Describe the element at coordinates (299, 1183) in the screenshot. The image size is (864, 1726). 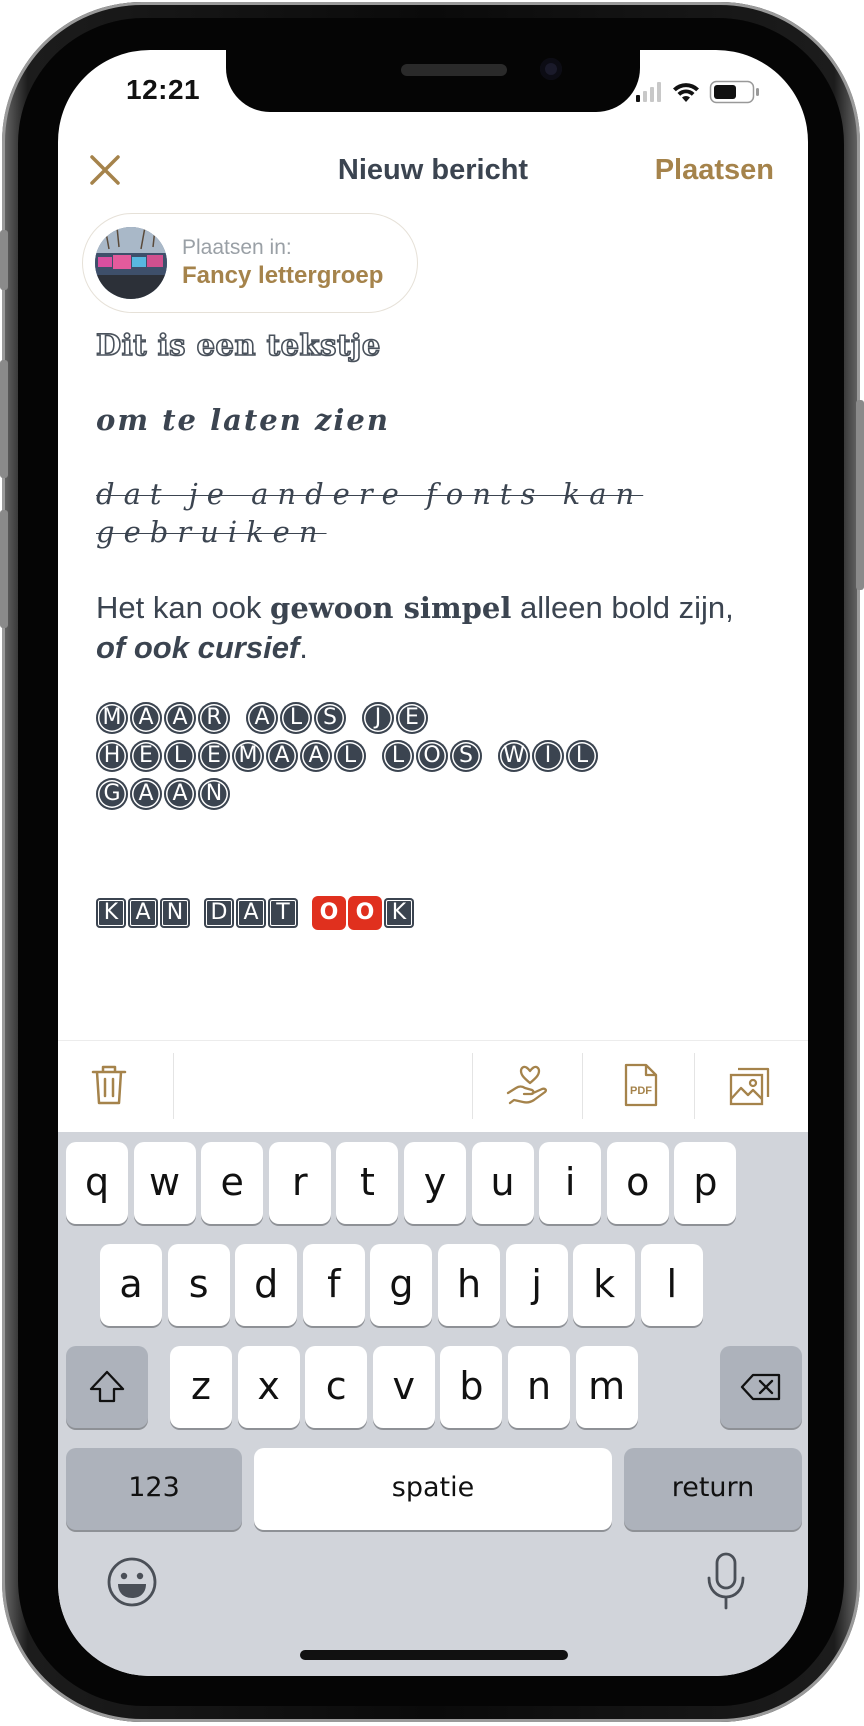
I see `key-r: r` at that location.